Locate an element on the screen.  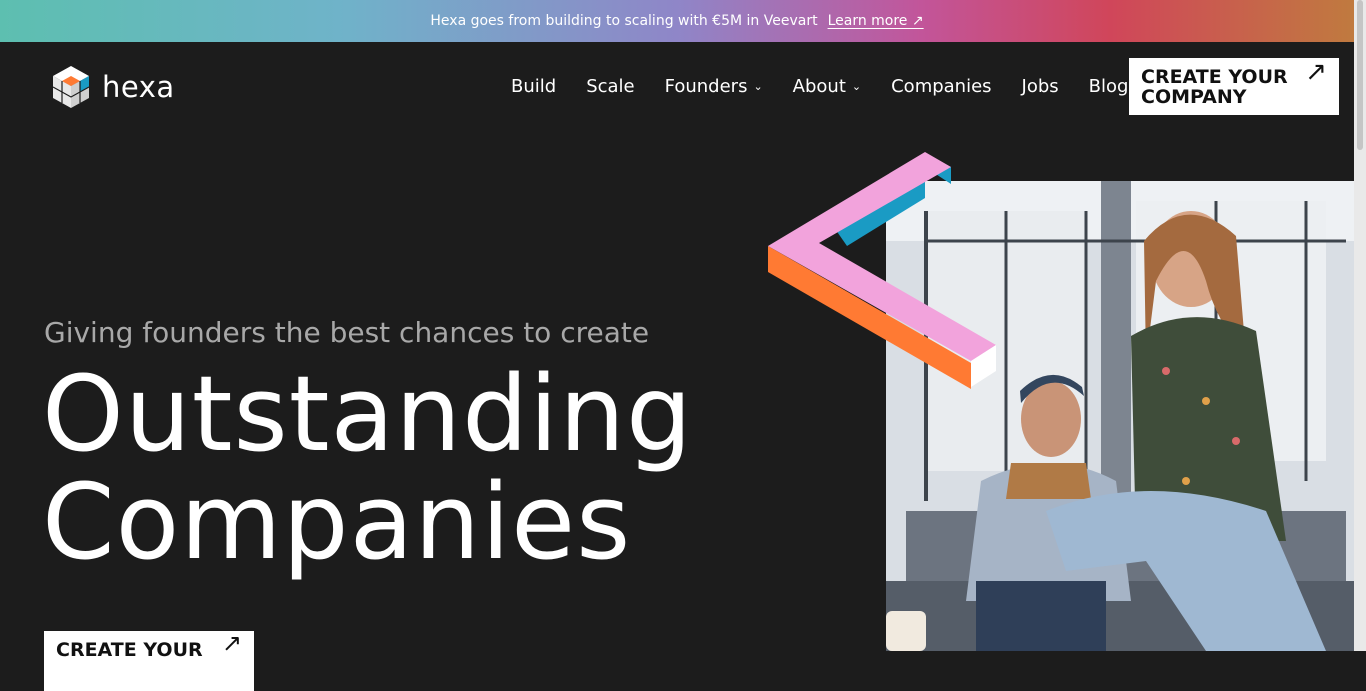
nav-item-founders: Founders ⌄ is located at coordinates (714, 86).